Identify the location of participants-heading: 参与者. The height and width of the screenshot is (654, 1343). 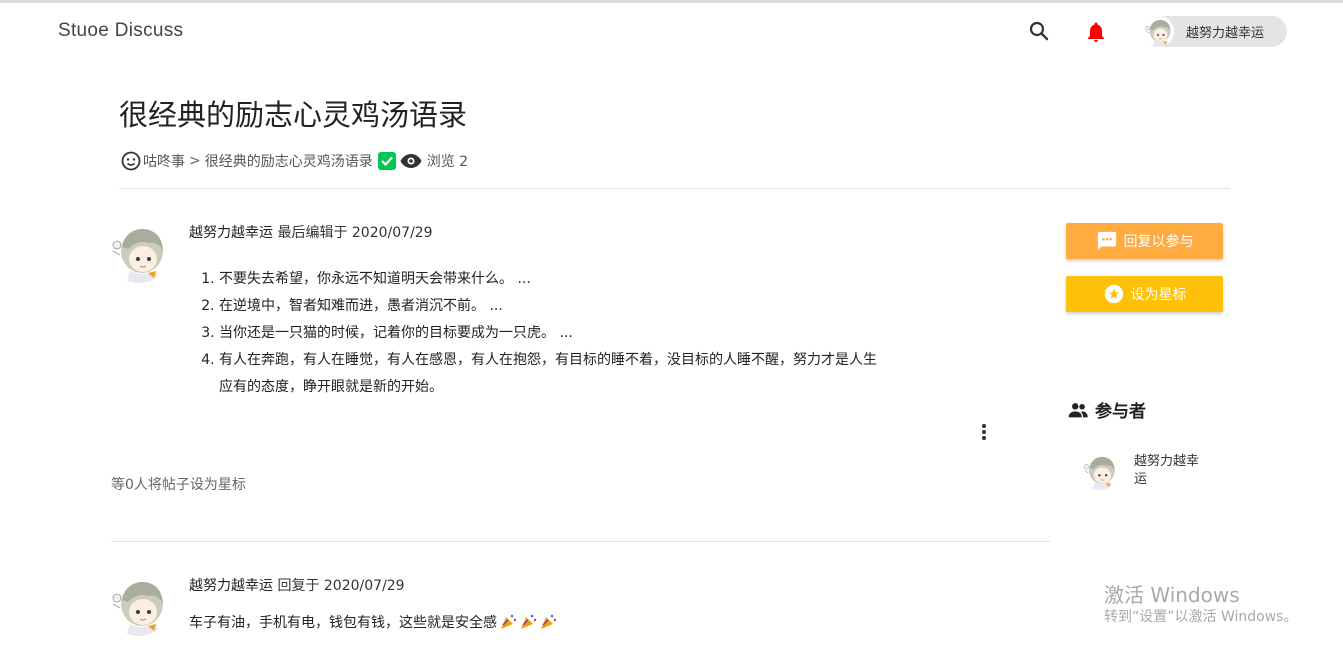
(1106, 409).